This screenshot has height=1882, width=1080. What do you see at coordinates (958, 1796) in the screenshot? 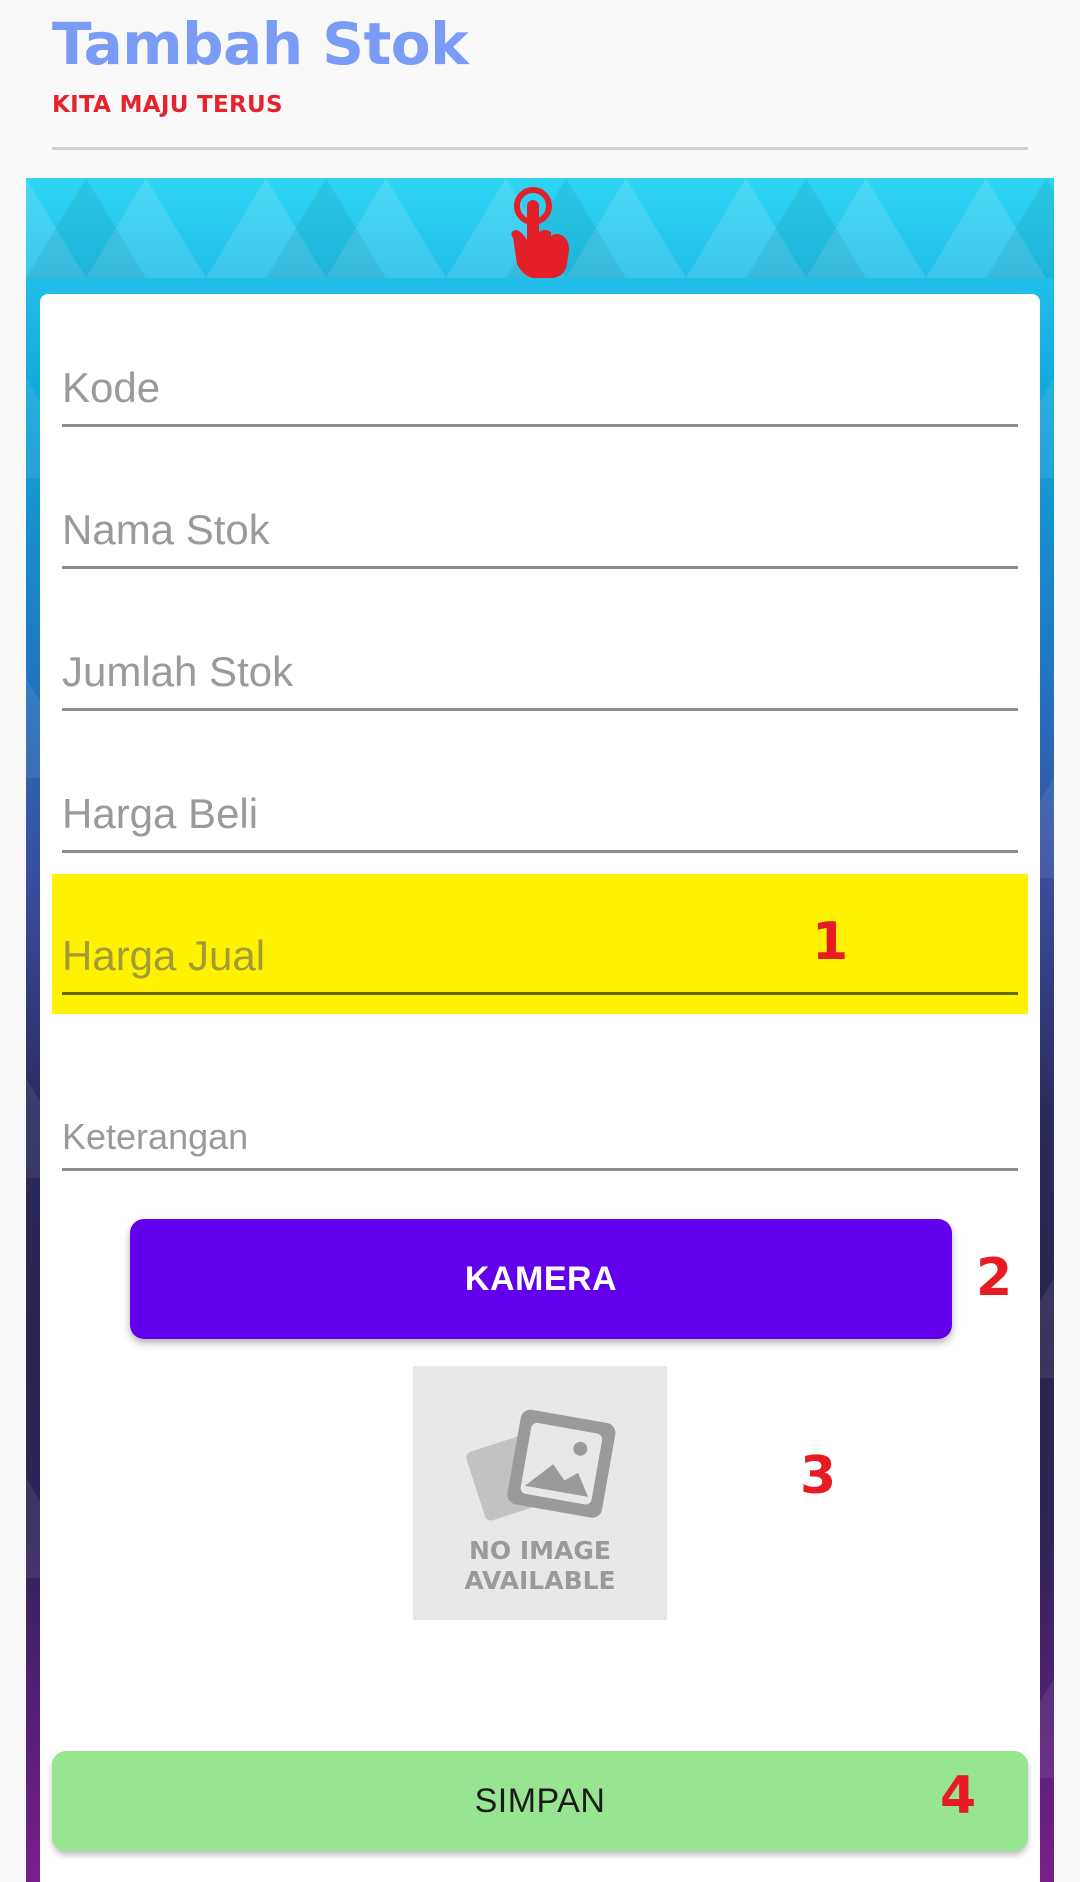
I see `annotation-4: 4` at bounding box center [958, 1796].